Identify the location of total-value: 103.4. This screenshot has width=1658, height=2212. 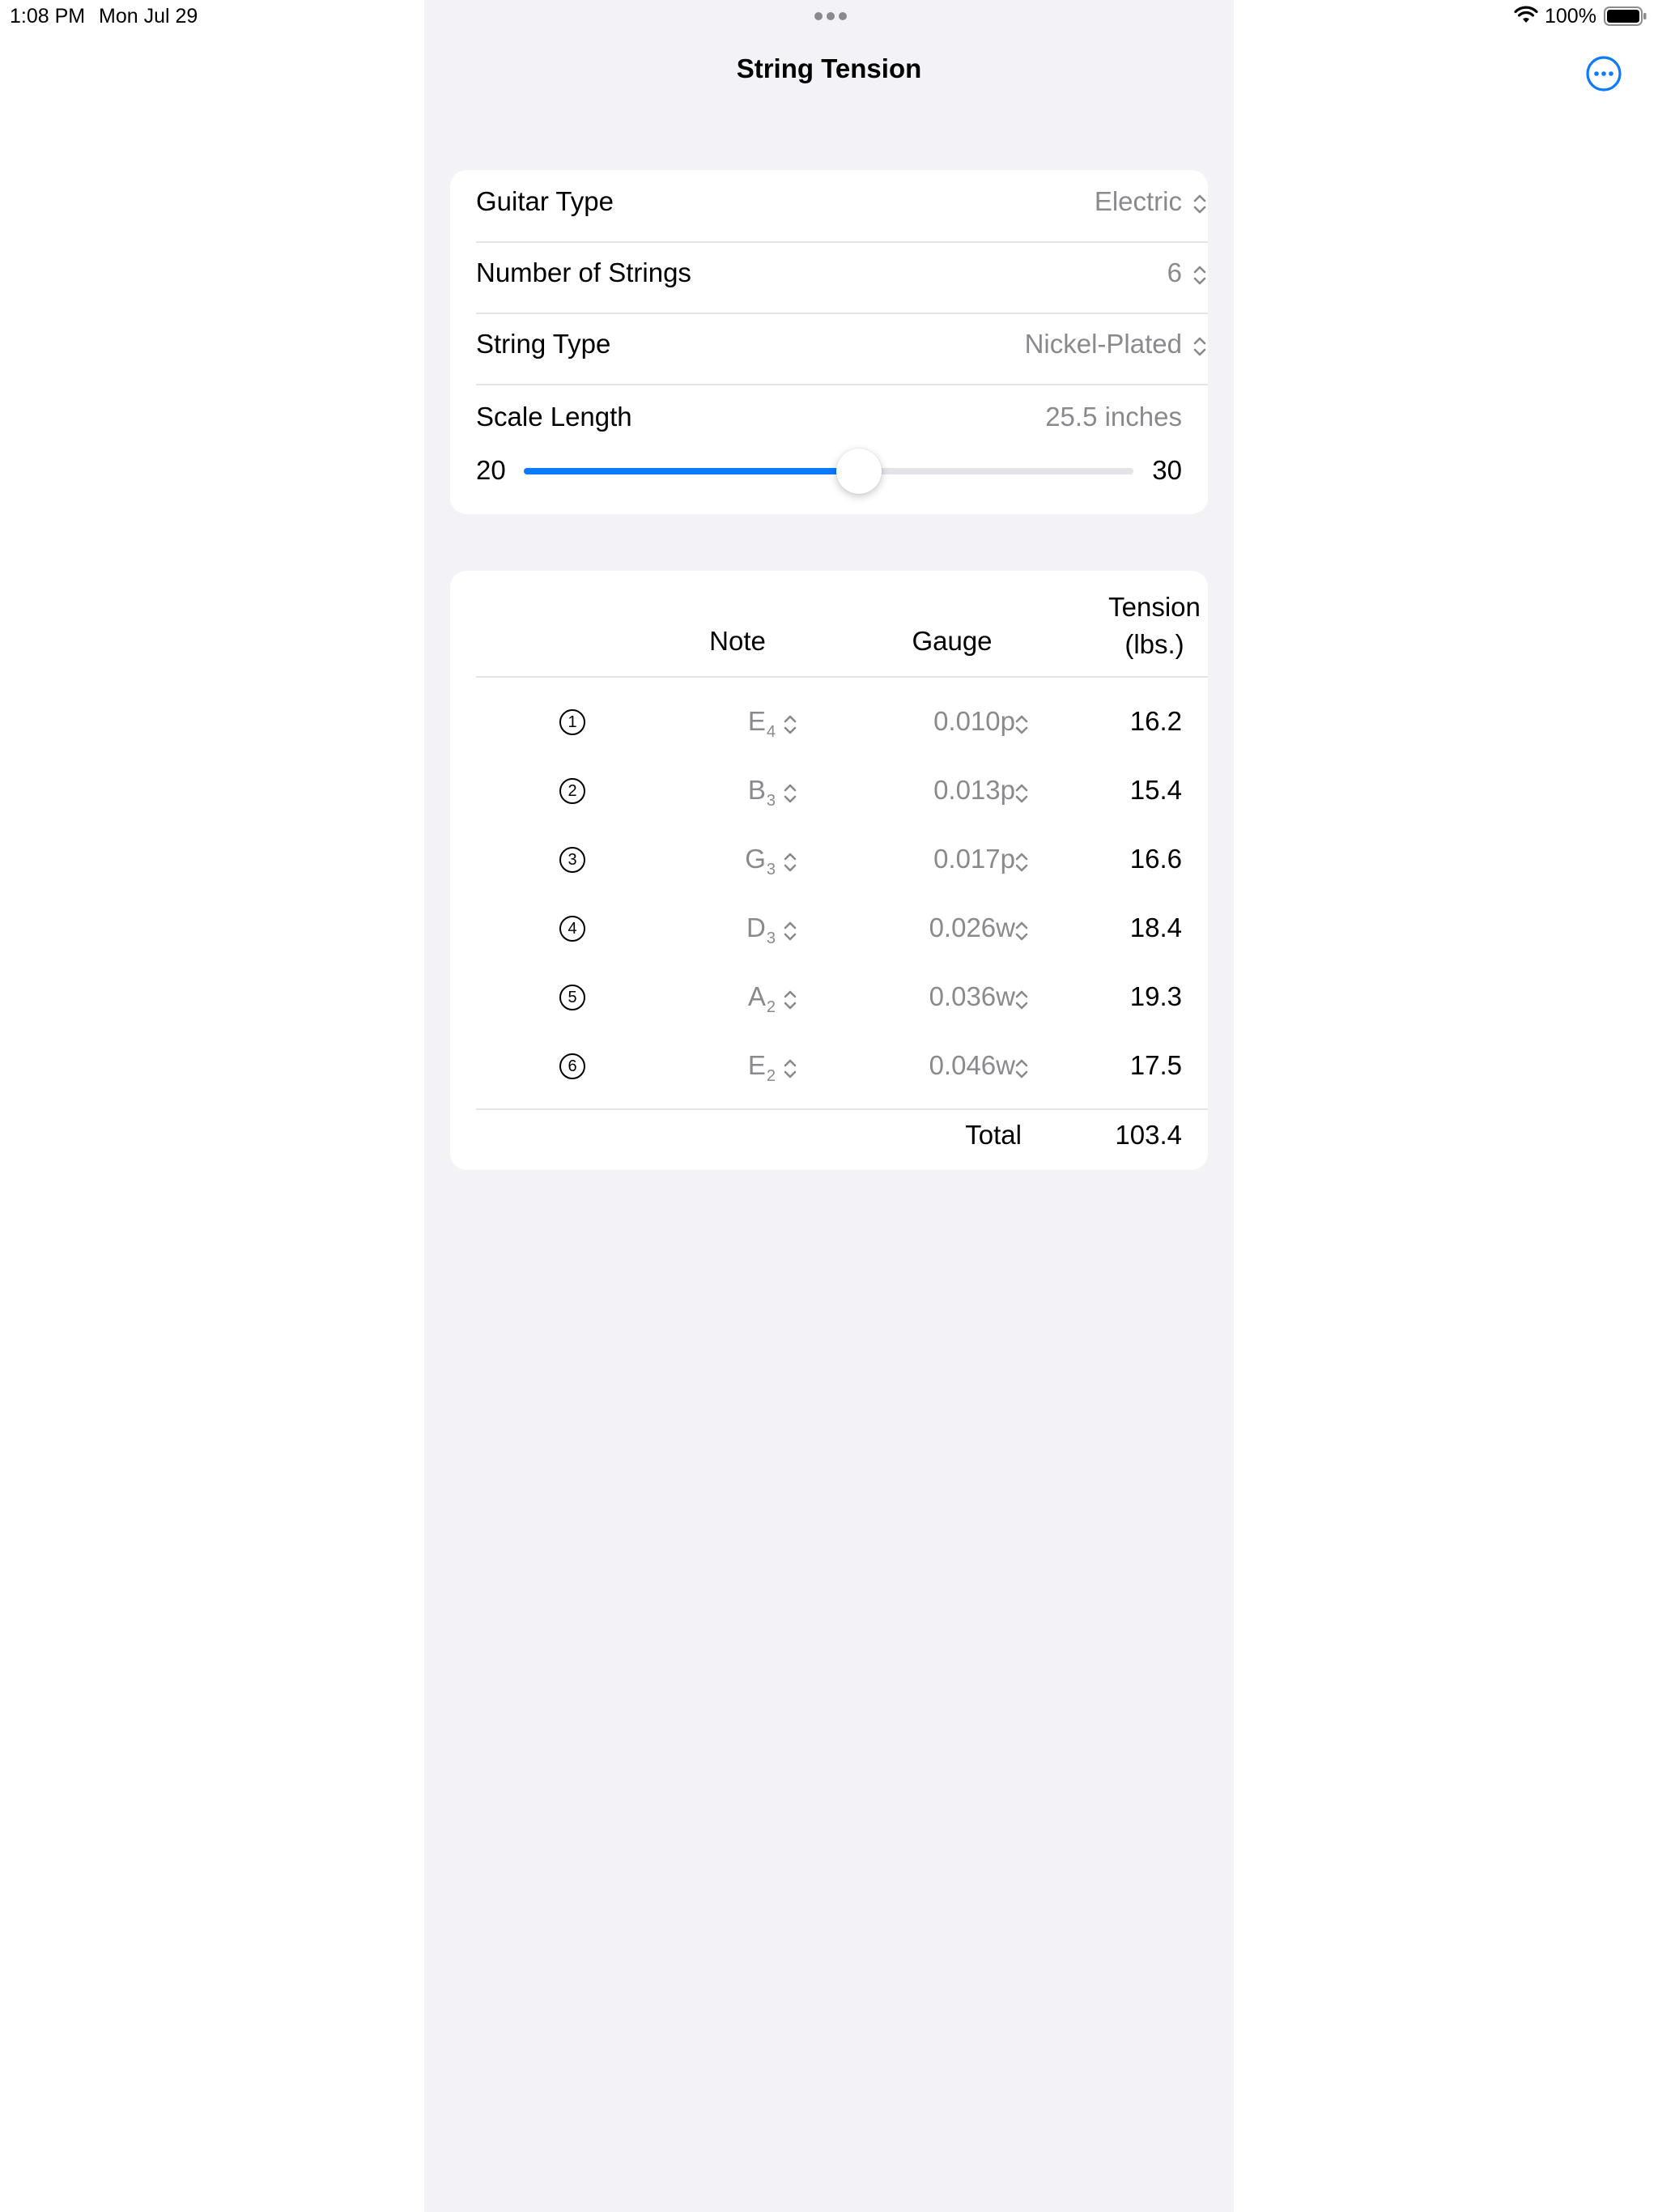
(1148, 1135).